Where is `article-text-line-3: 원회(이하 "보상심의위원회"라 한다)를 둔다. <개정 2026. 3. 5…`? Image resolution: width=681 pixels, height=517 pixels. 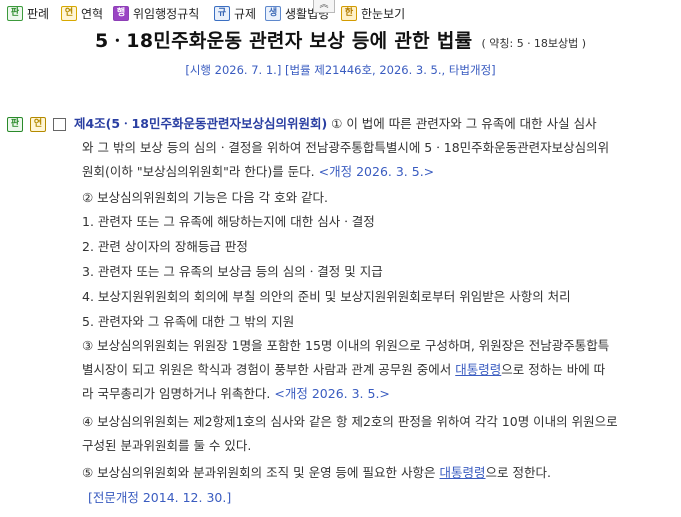
article-text-line-3: 원회(이하 "보상심의위원회"라 한다)를 둔다. <개정 2026. 3. 5… is located at coordinates (258, 172).